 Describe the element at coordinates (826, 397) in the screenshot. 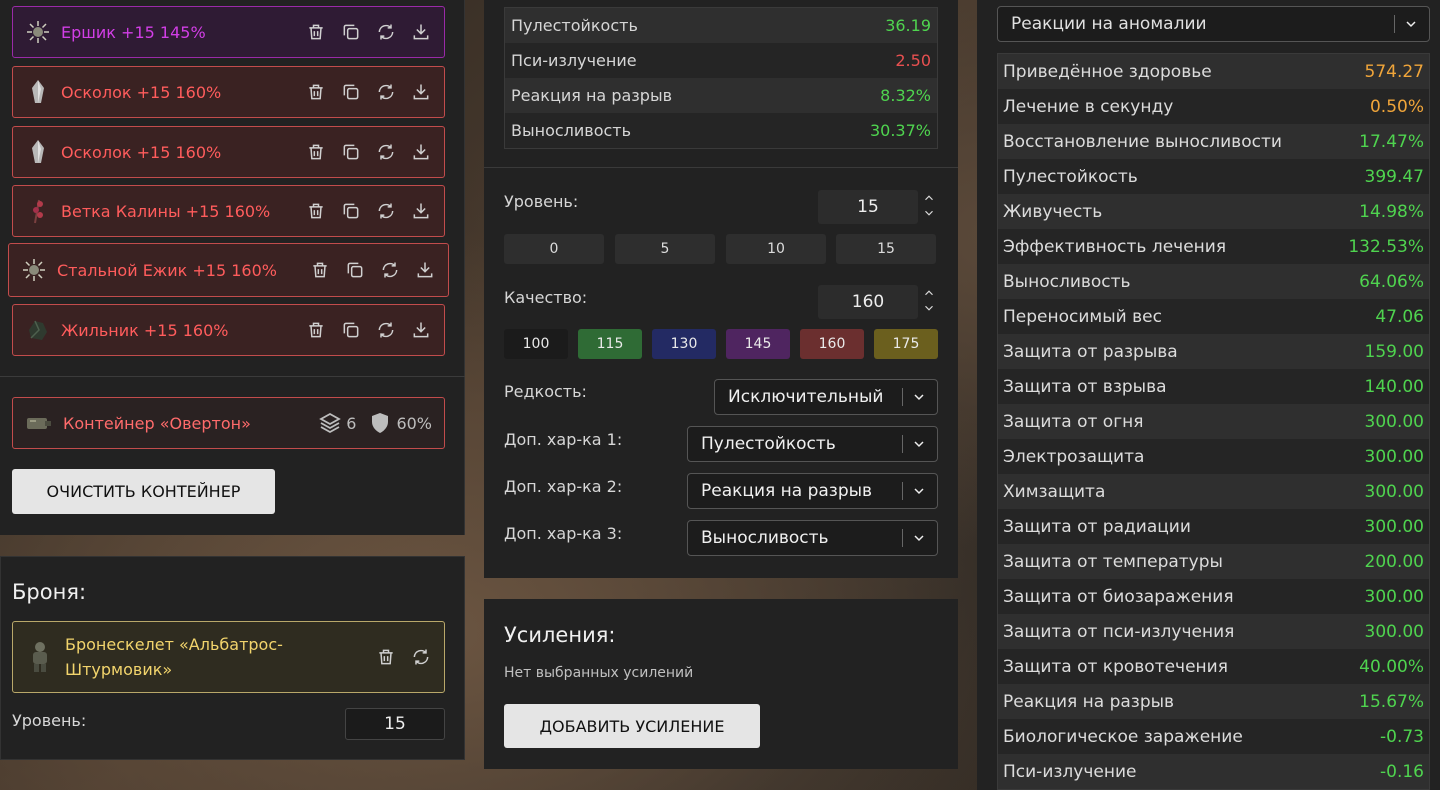

I see `rarity-select: Исключительный` at that location.